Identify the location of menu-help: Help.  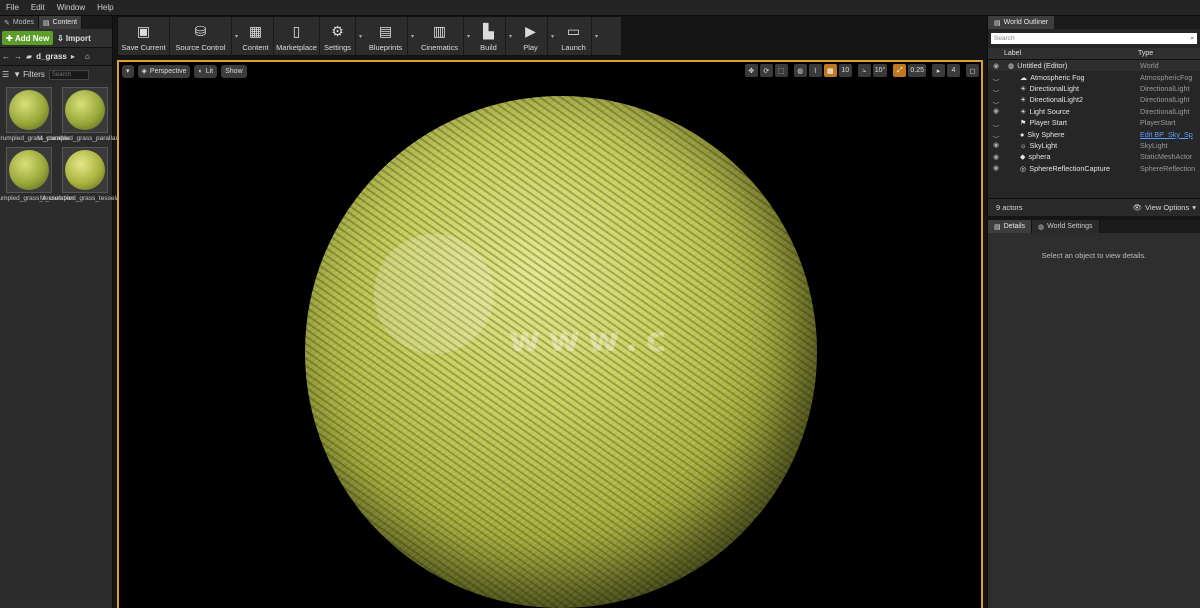
(105, 7).